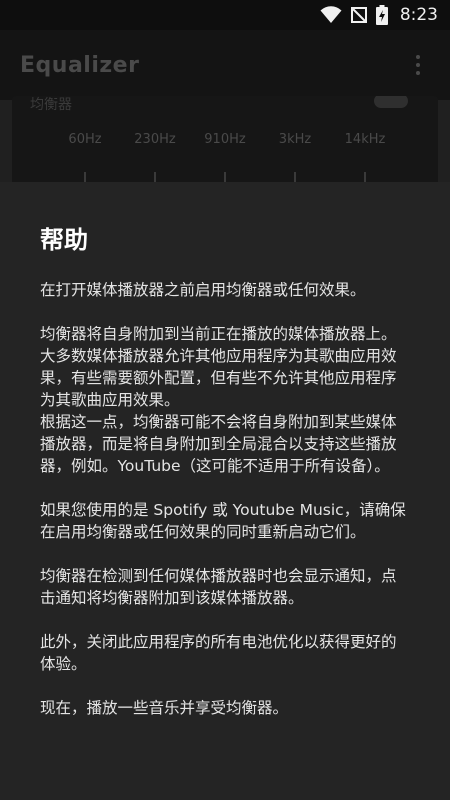 The width and height of the screenshot is (450, 800). What do you see at coordinates (164, 708) in the screenshot?
I see `help-paragraph: 现在，播放一些音乐并享受均衡器。` at bounding box center [164, 708].